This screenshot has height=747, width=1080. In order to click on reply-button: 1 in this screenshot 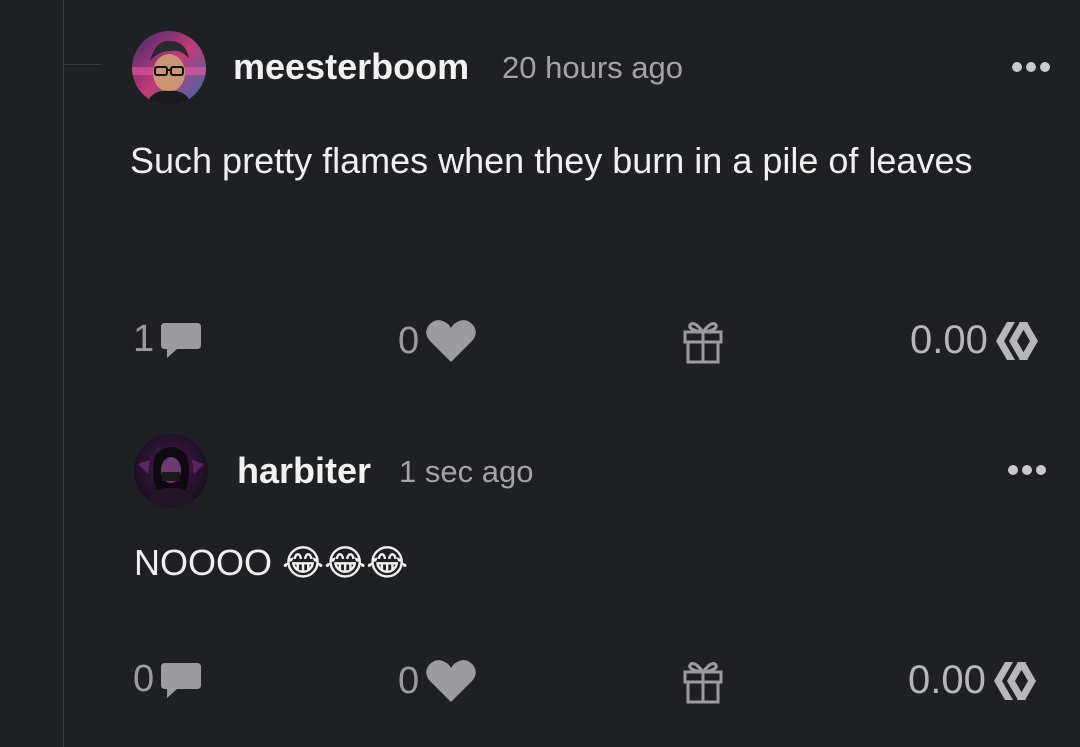, I will do `click(167, 339)`.